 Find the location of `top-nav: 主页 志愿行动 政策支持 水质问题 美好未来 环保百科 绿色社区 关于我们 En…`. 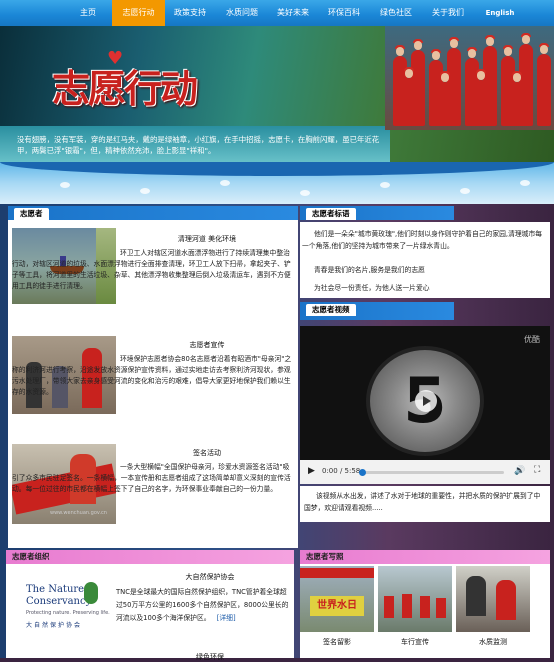

top-nav: 主页 志愿行动 政策支持 水质问题 美好未来 环保百科 绿色社区 关于我们 En… is located at coordinates (277, 13).